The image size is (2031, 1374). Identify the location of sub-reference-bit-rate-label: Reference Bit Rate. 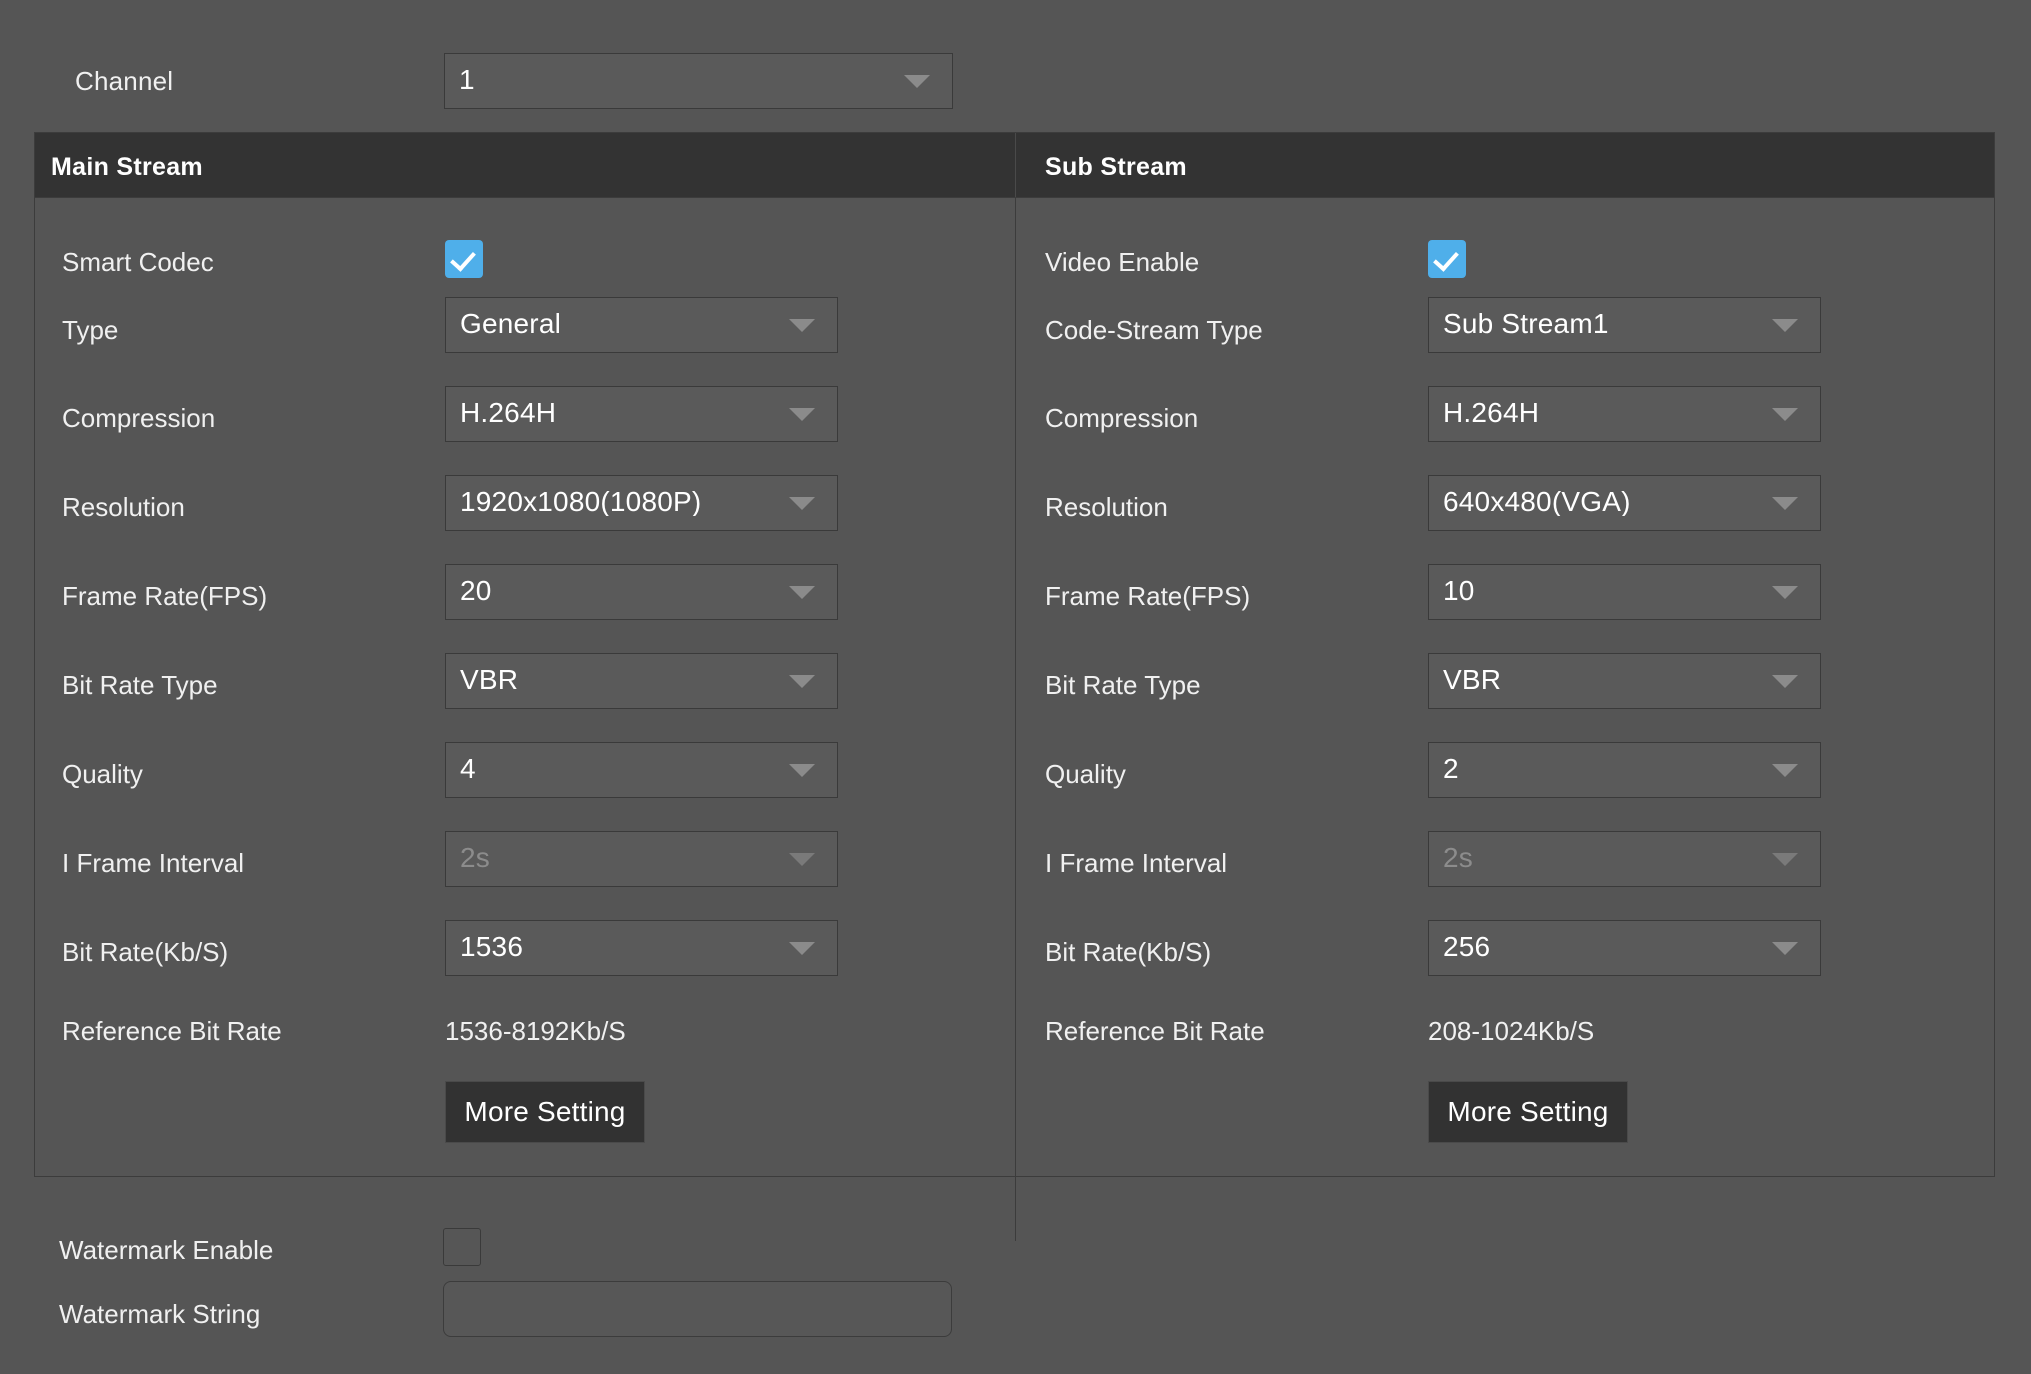
(1155, 1031).